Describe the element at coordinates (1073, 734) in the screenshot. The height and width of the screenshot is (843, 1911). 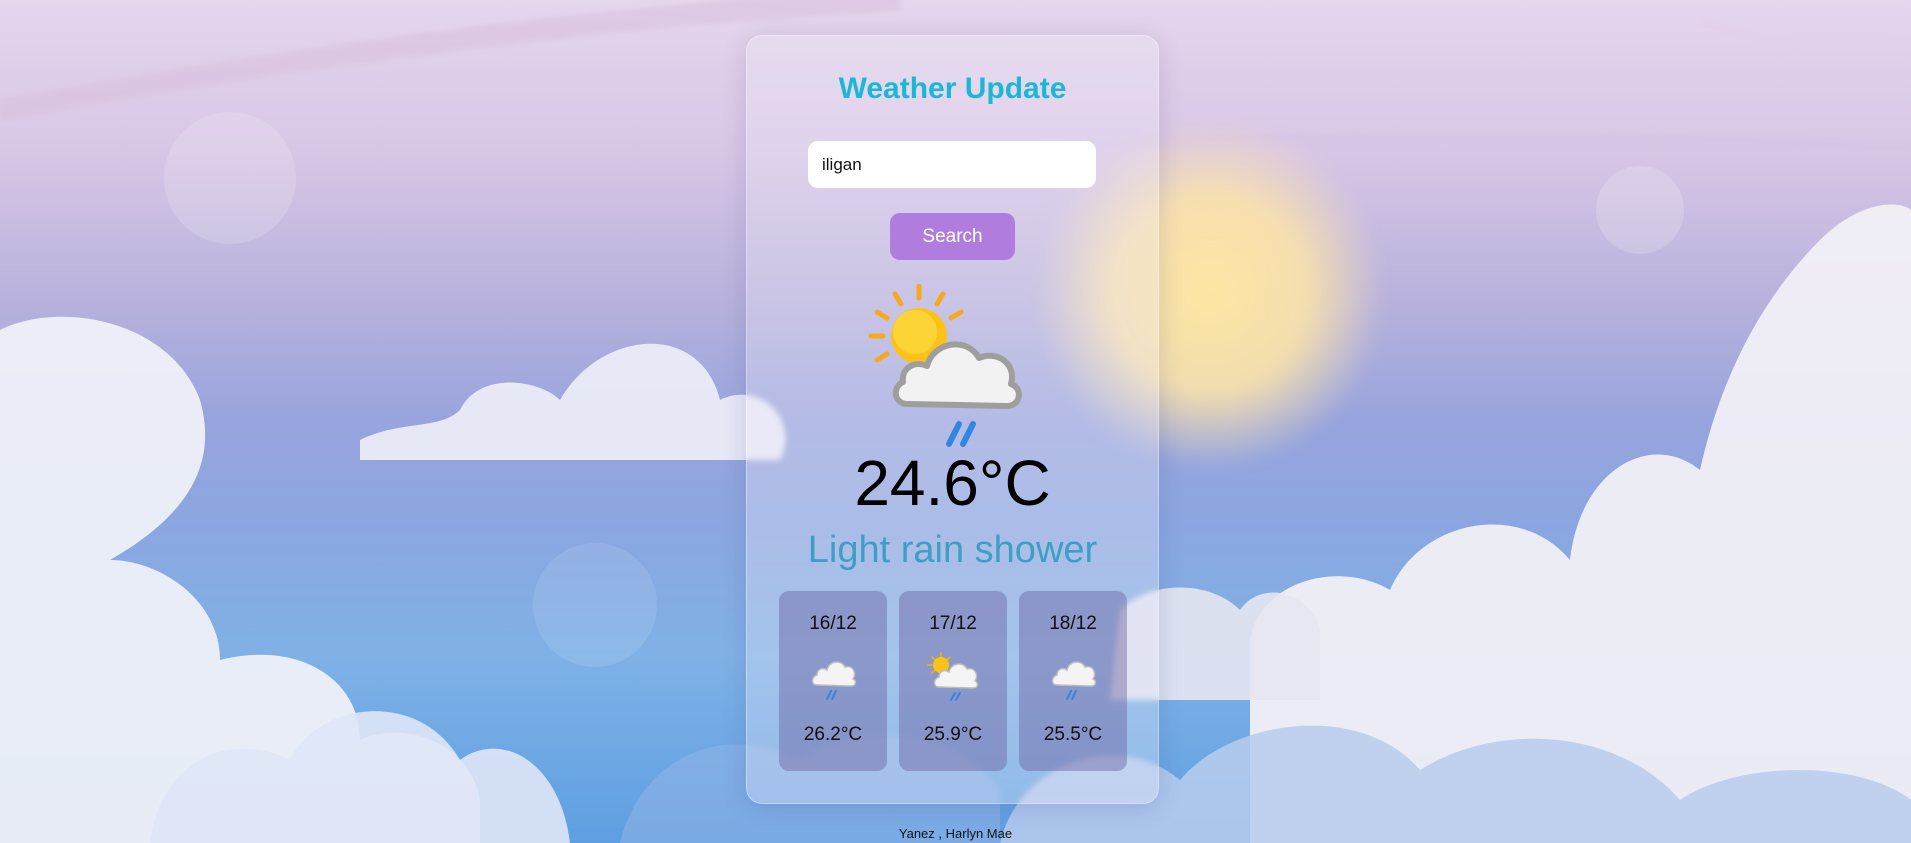
I see `forecast-temperature: 25.5°C` at that location.